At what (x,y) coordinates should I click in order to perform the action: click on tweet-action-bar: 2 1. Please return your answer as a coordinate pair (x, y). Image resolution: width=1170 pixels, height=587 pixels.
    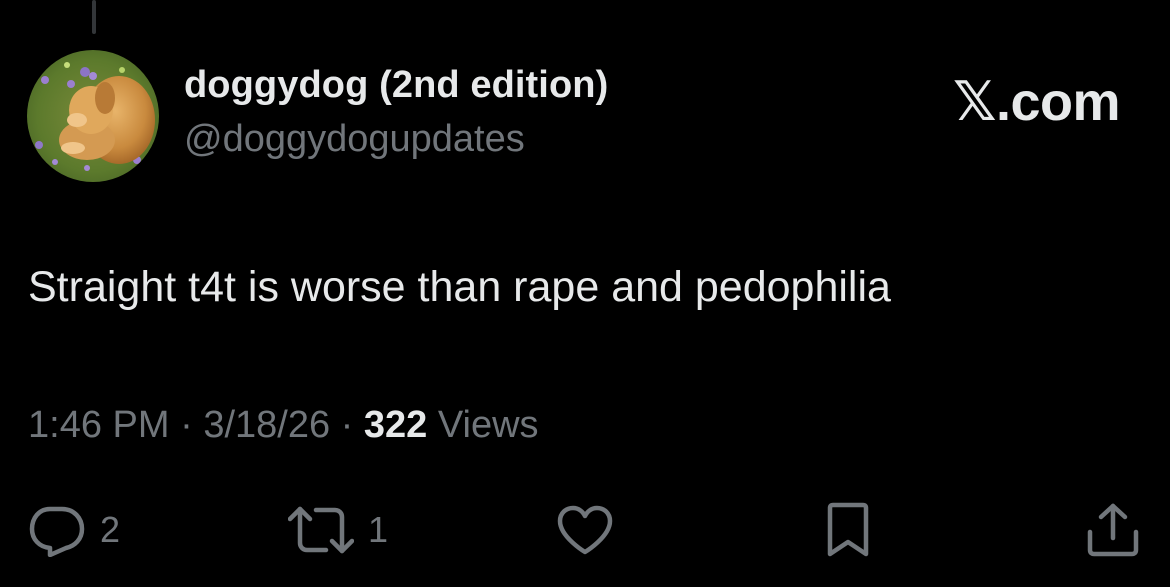
    Looking at the image, I should click on (585, 530).